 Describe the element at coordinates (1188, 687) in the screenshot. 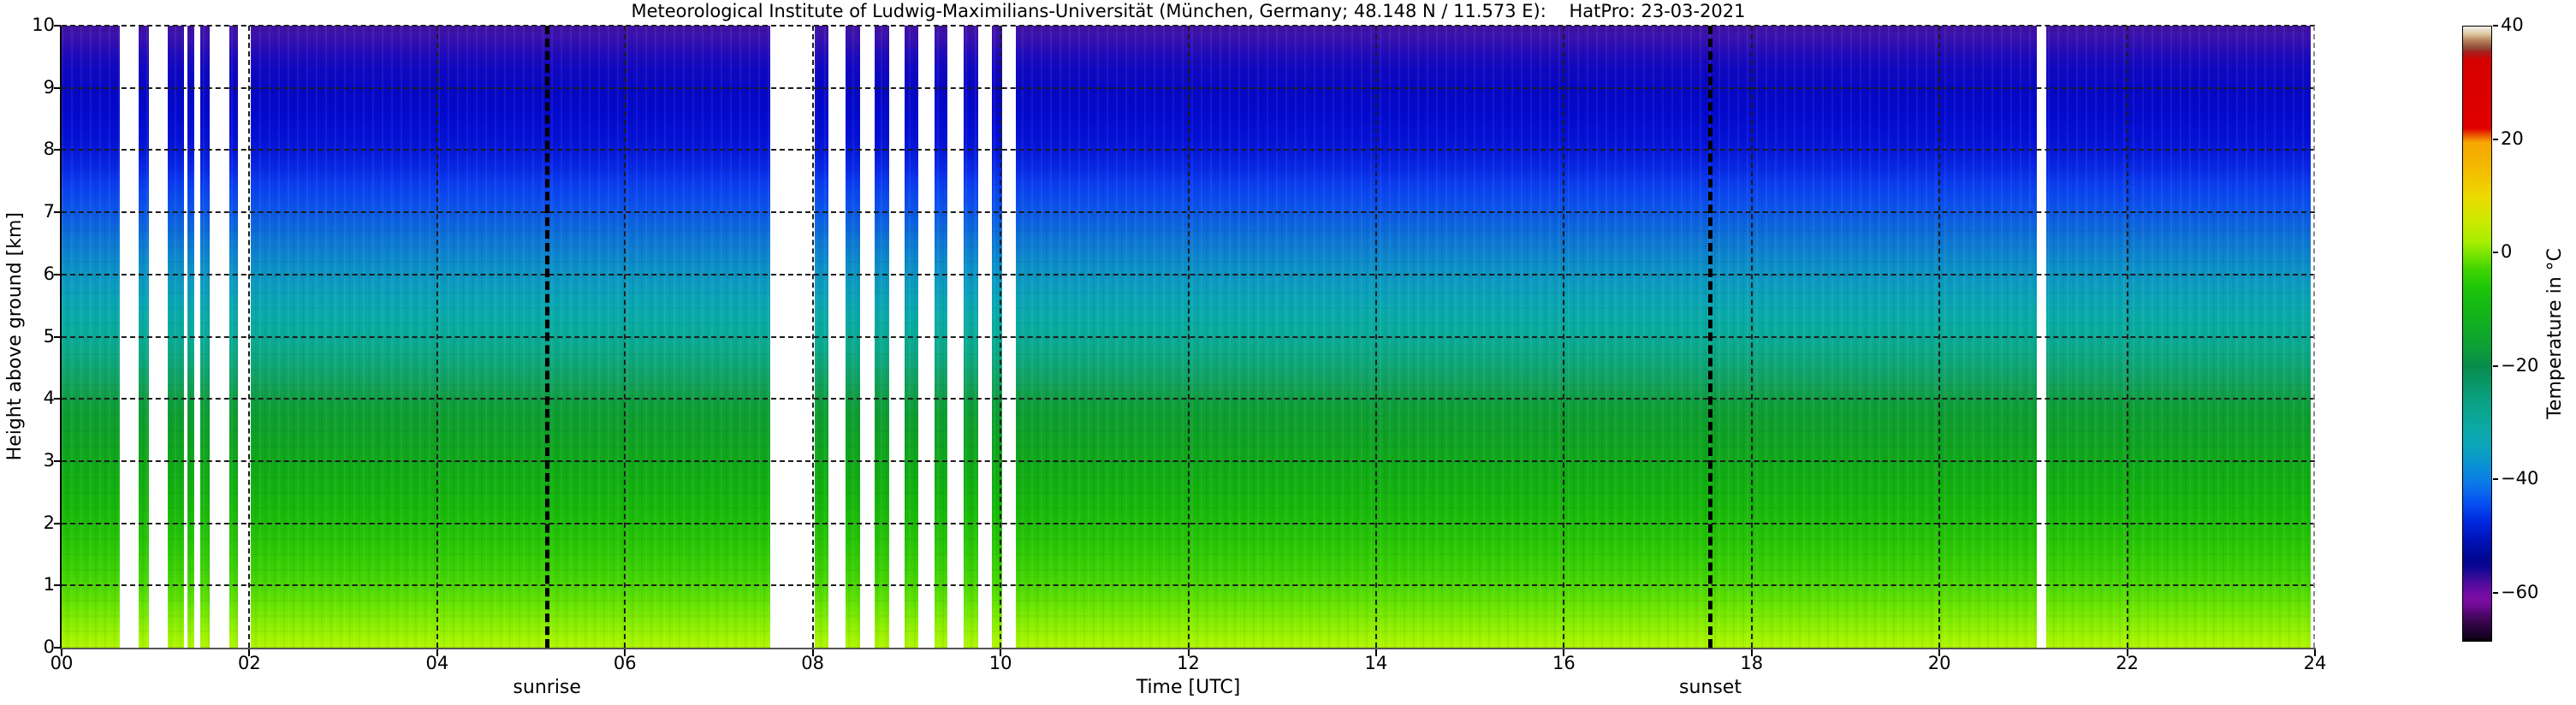

I see `x-axis-label: Time [UTC]` at that location.